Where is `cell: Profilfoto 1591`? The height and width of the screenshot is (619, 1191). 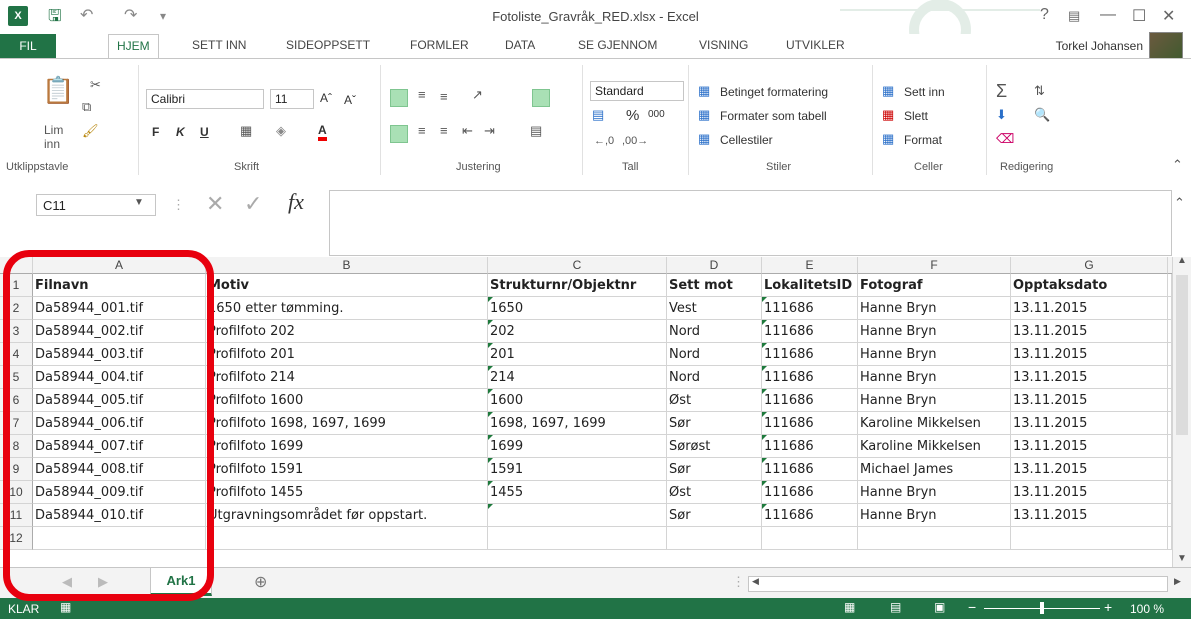 cell: Profilfoto 1591 is located at coordinates (347, 469).